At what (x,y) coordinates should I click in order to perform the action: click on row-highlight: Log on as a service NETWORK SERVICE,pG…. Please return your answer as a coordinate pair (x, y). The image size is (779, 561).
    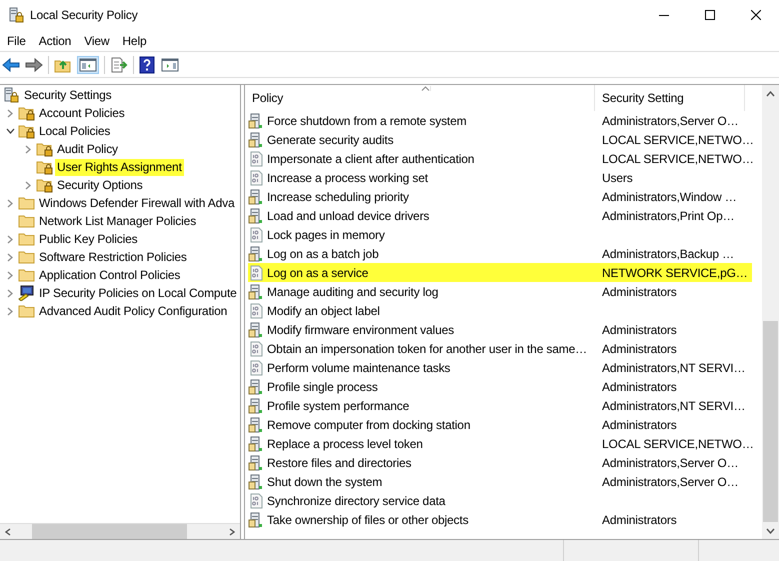
    Looking at the image, I should click on (500, 272).